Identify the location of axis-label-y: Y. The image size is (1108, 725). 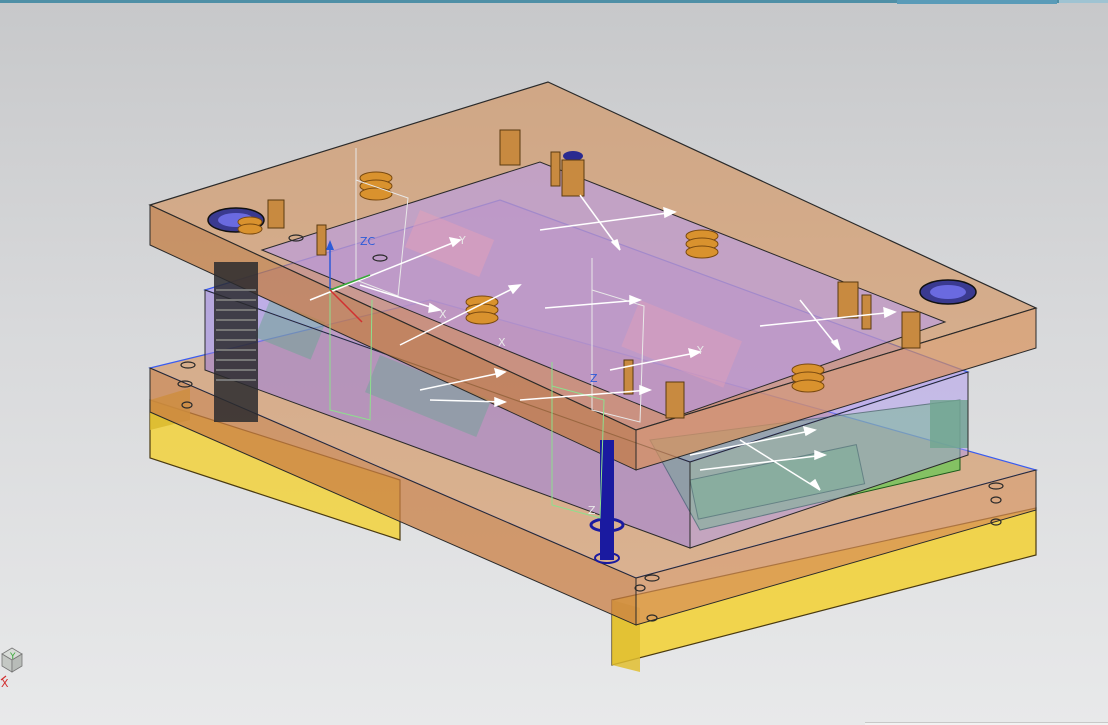
(462, 240).